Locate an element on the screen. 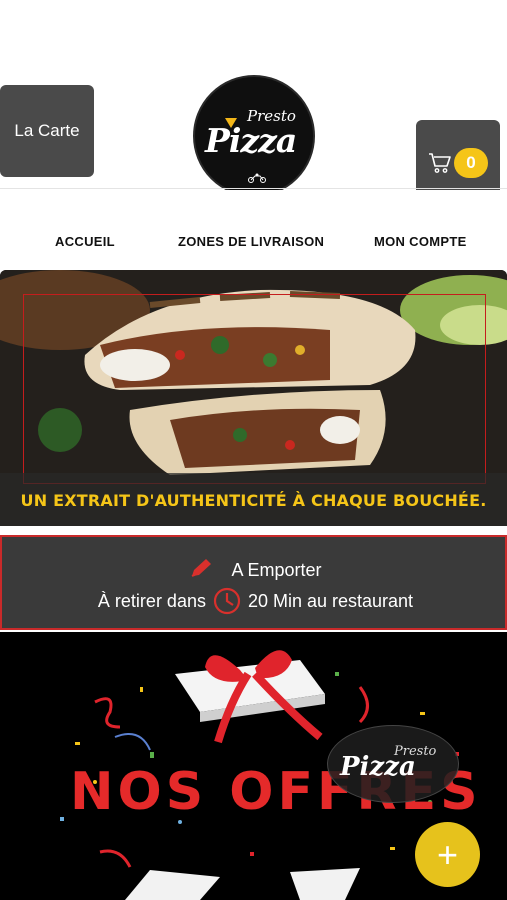  pickup-time-line: À retirer dans 20 Min au restaurant is located at coordinates (254, 601).